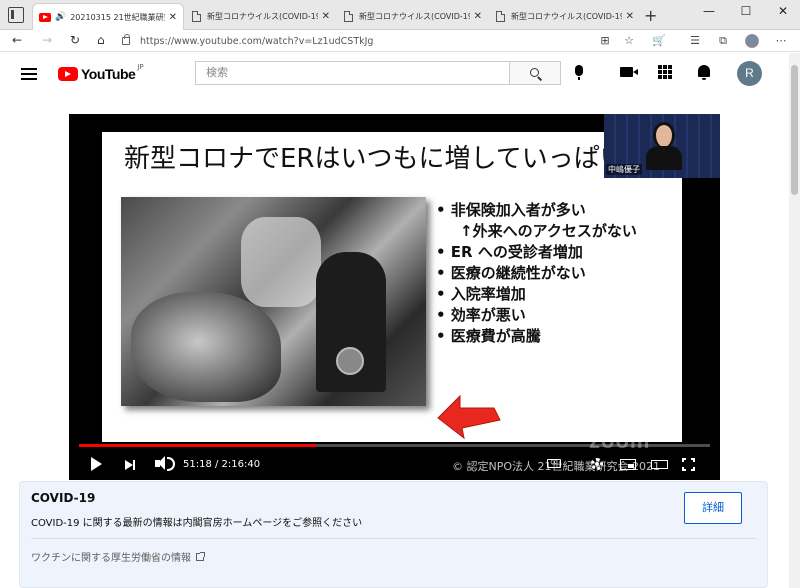 This screenshot has width=800, height=588. I want to click on apps-grid-icon, so click(665, 72).